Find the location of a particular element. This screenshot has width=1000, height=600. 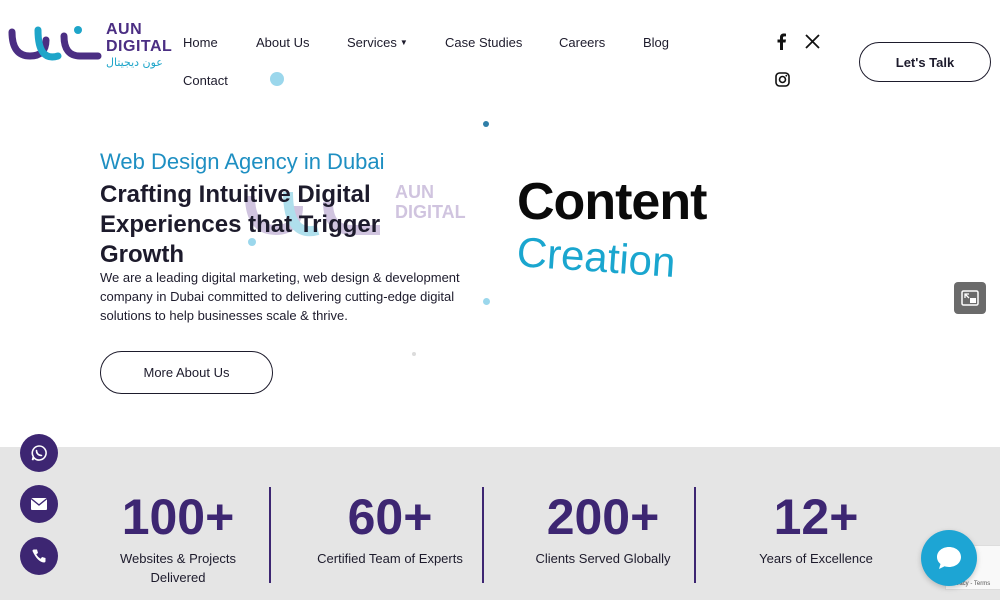

x-icon is located at coordinates (812, 41).